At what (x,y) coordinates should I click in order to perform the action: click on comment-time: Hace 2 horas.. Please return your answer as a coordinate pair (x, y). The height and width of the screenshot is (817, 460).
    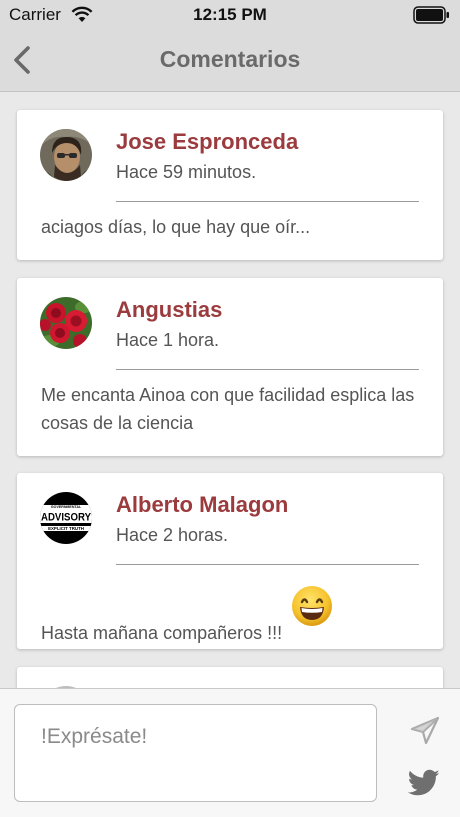
    Looking at the image, I should click on (172, 535).